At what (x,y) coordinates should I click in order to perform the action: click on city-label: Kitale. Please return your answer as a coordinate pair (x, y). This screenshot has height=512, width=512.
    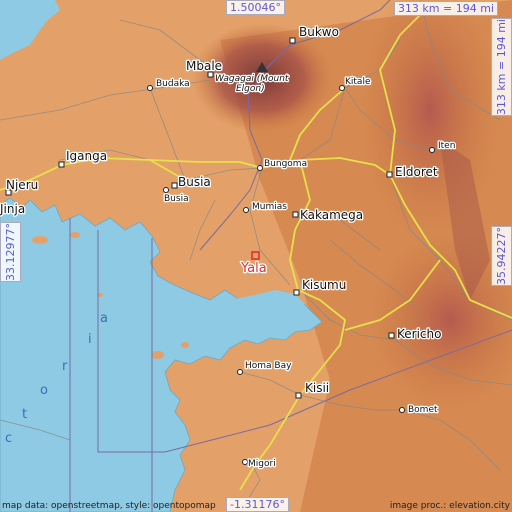
    Looking at the image, I should click on (358, 82).